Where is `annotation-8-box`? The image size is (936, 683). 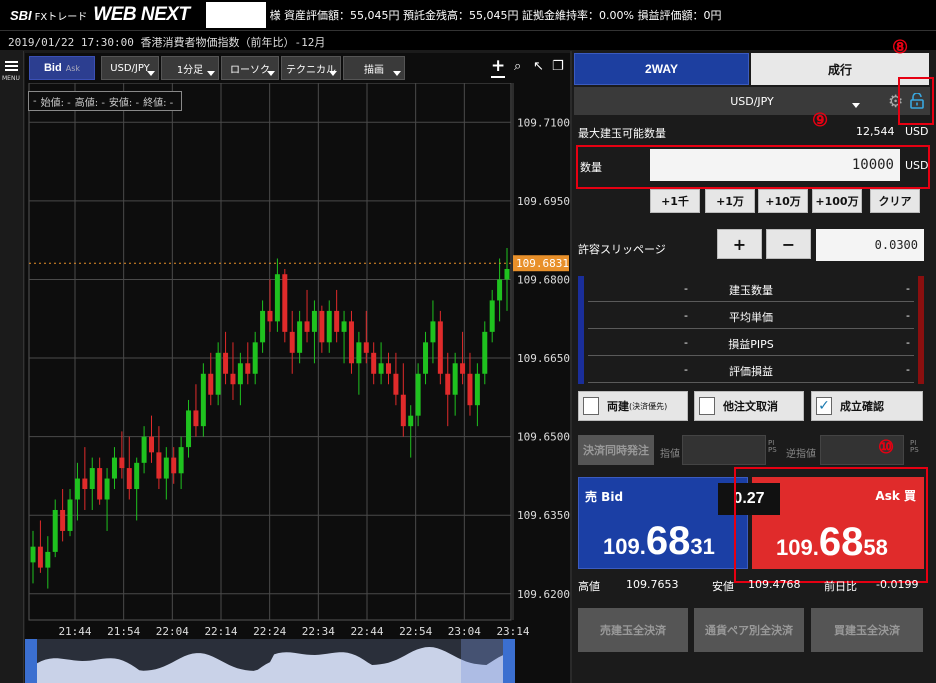
annotation-8-box is located at coordinates (916, 101).